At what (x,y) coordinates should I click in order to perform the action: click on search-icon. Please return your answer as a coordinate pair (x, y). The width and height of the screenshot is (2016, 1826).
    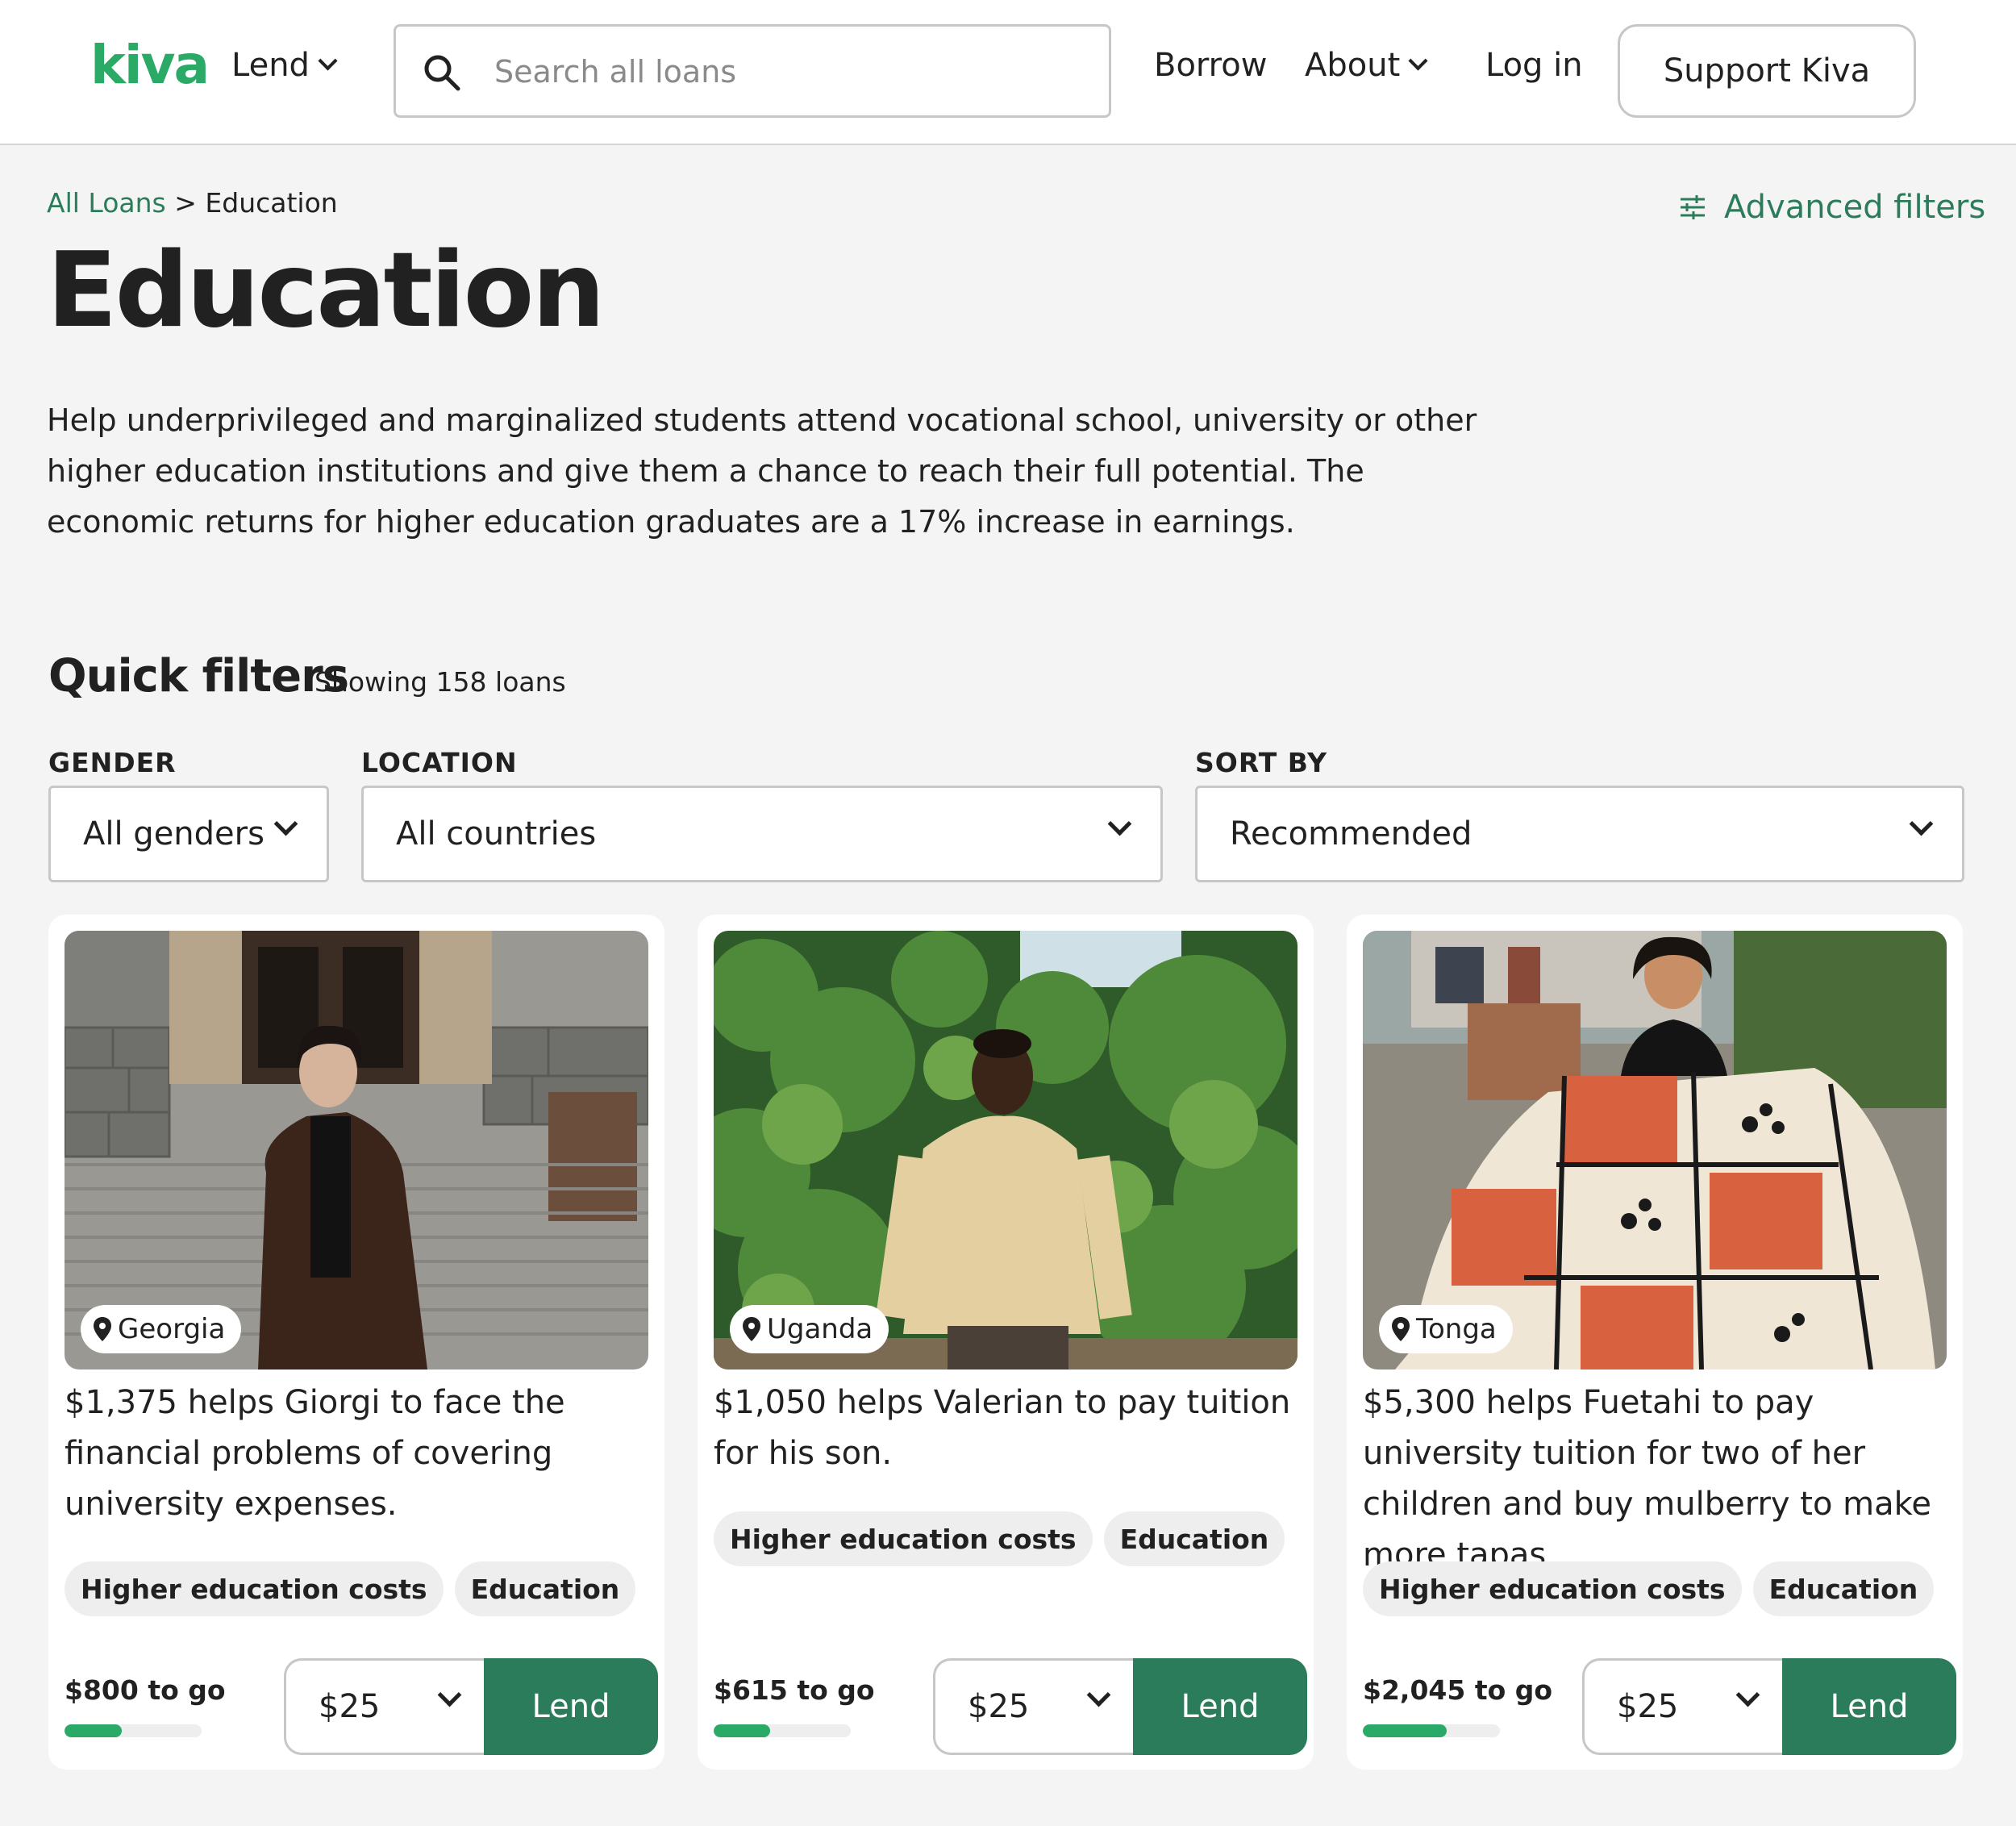
    Looking at the image, I should click on (442, 73).